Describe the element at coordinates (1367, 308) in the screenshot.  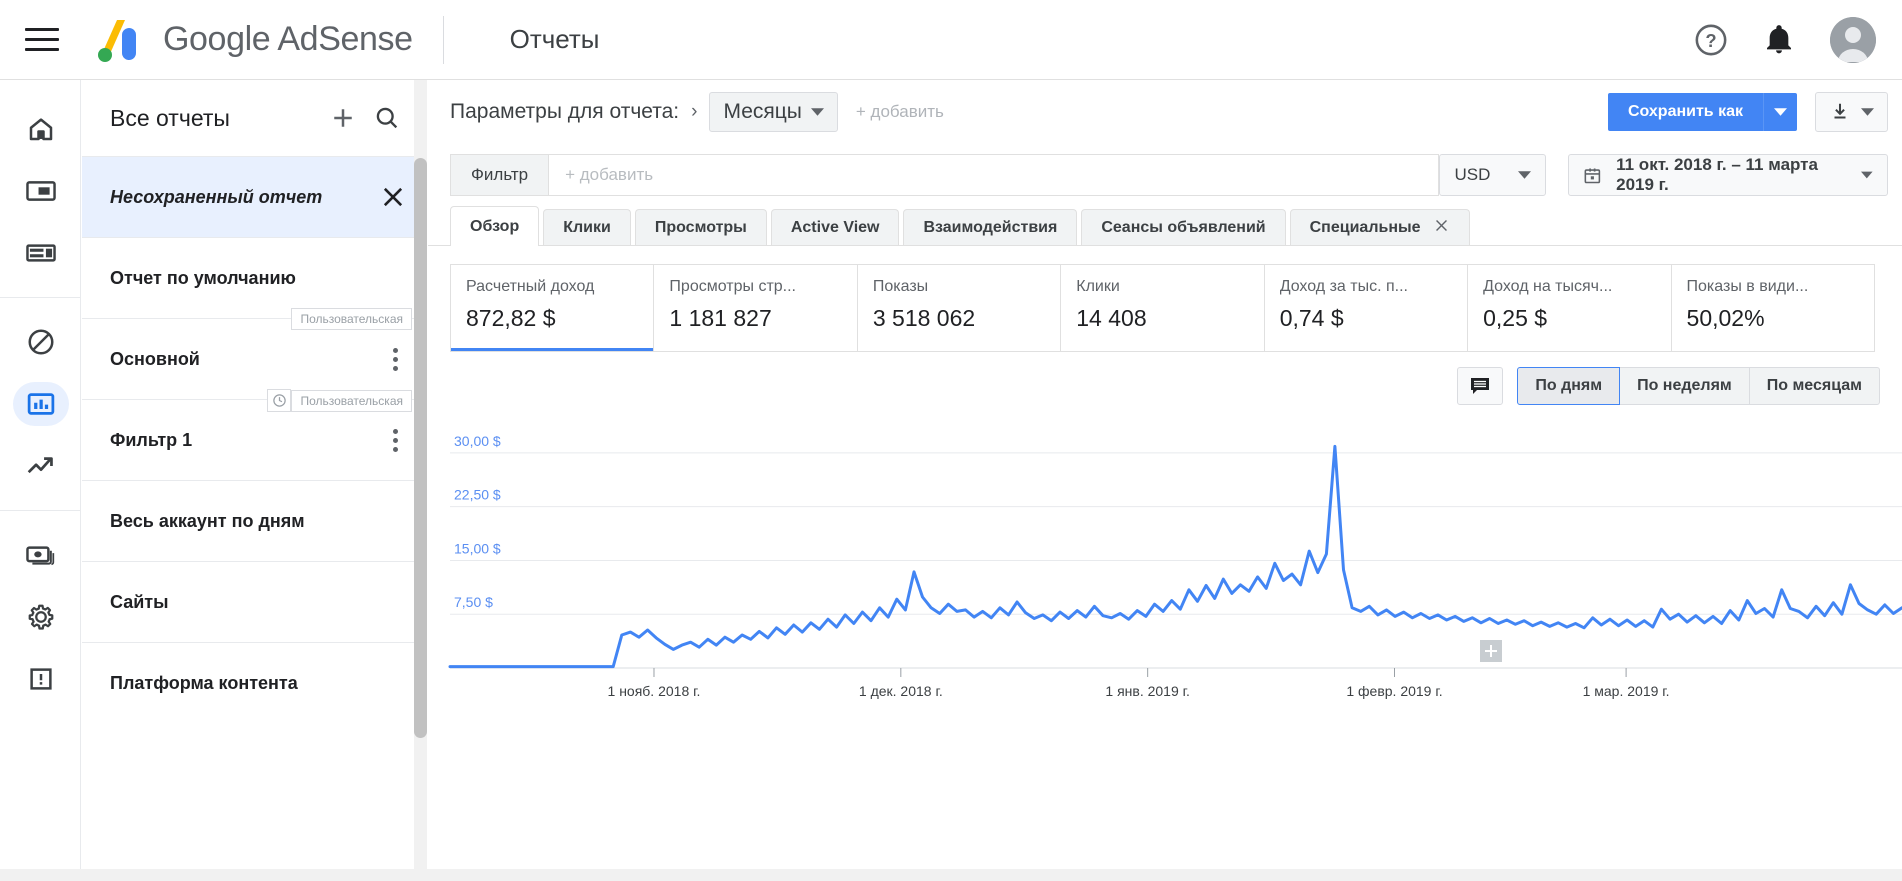
I see `metric-card: Доход за тыс. п... 0,74 $` at that location.